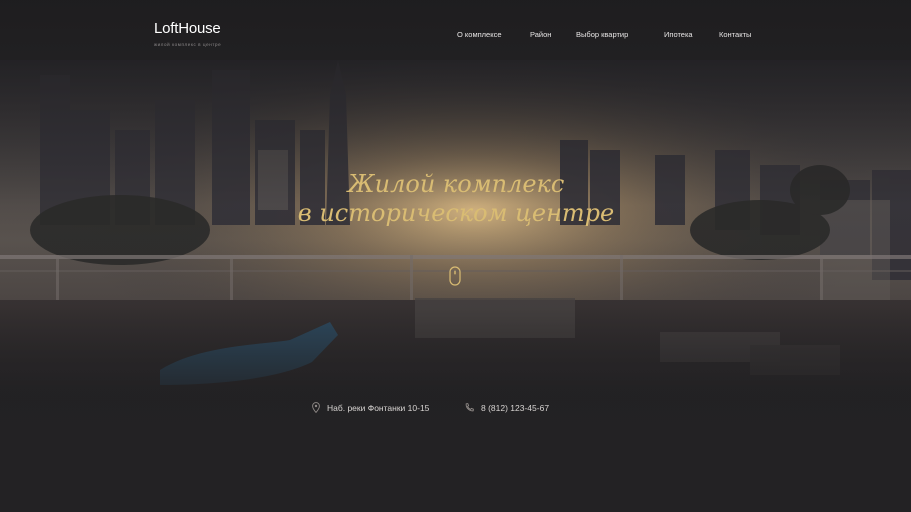  What do you see at coordinates (456, 184) in the screenshot?
I see `hero-title-line-1: Жилой комплекс` at bounding box center [456, 184].